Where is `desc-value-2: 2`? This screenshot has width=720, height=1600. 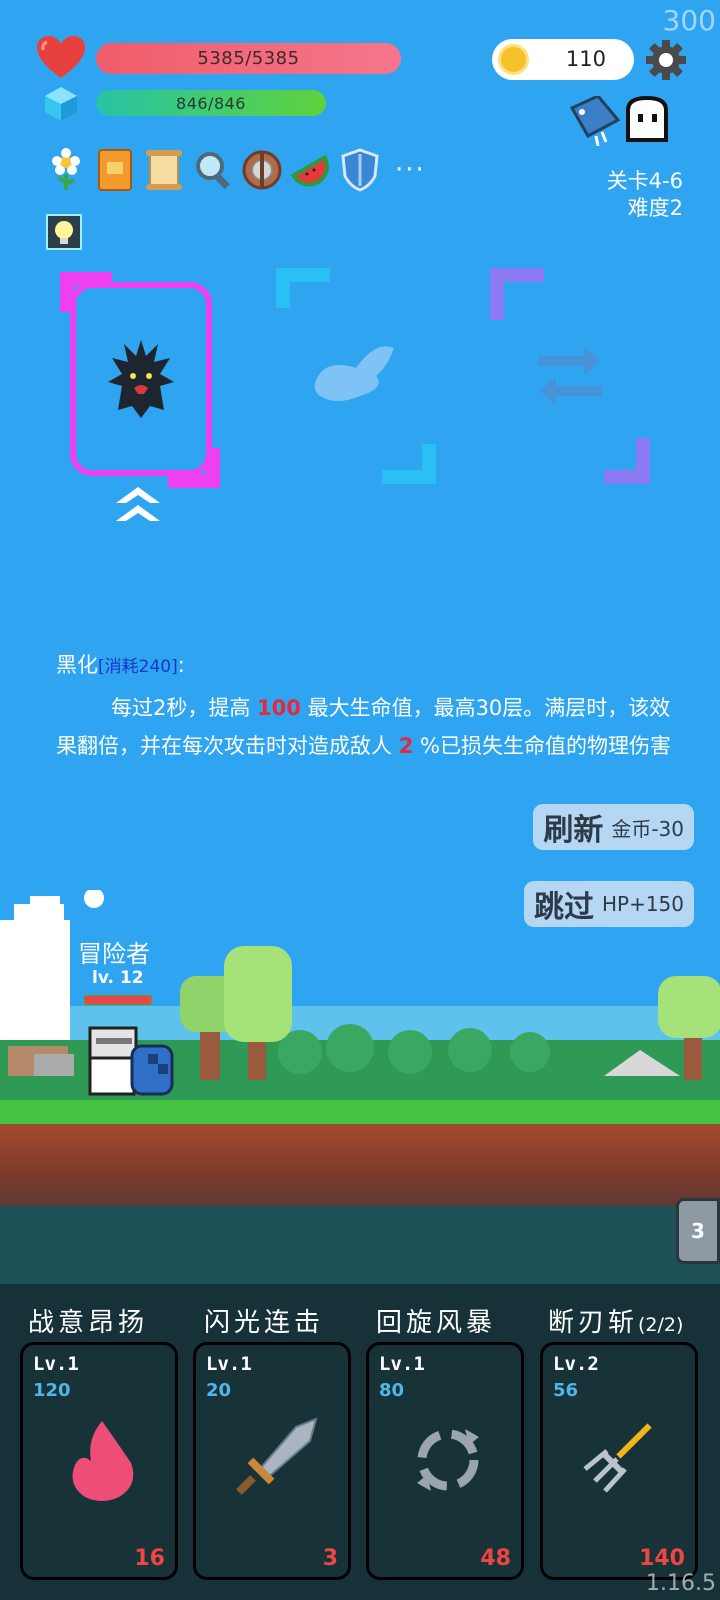 desc-value-2: 2 is located at coordinates (406, 746).